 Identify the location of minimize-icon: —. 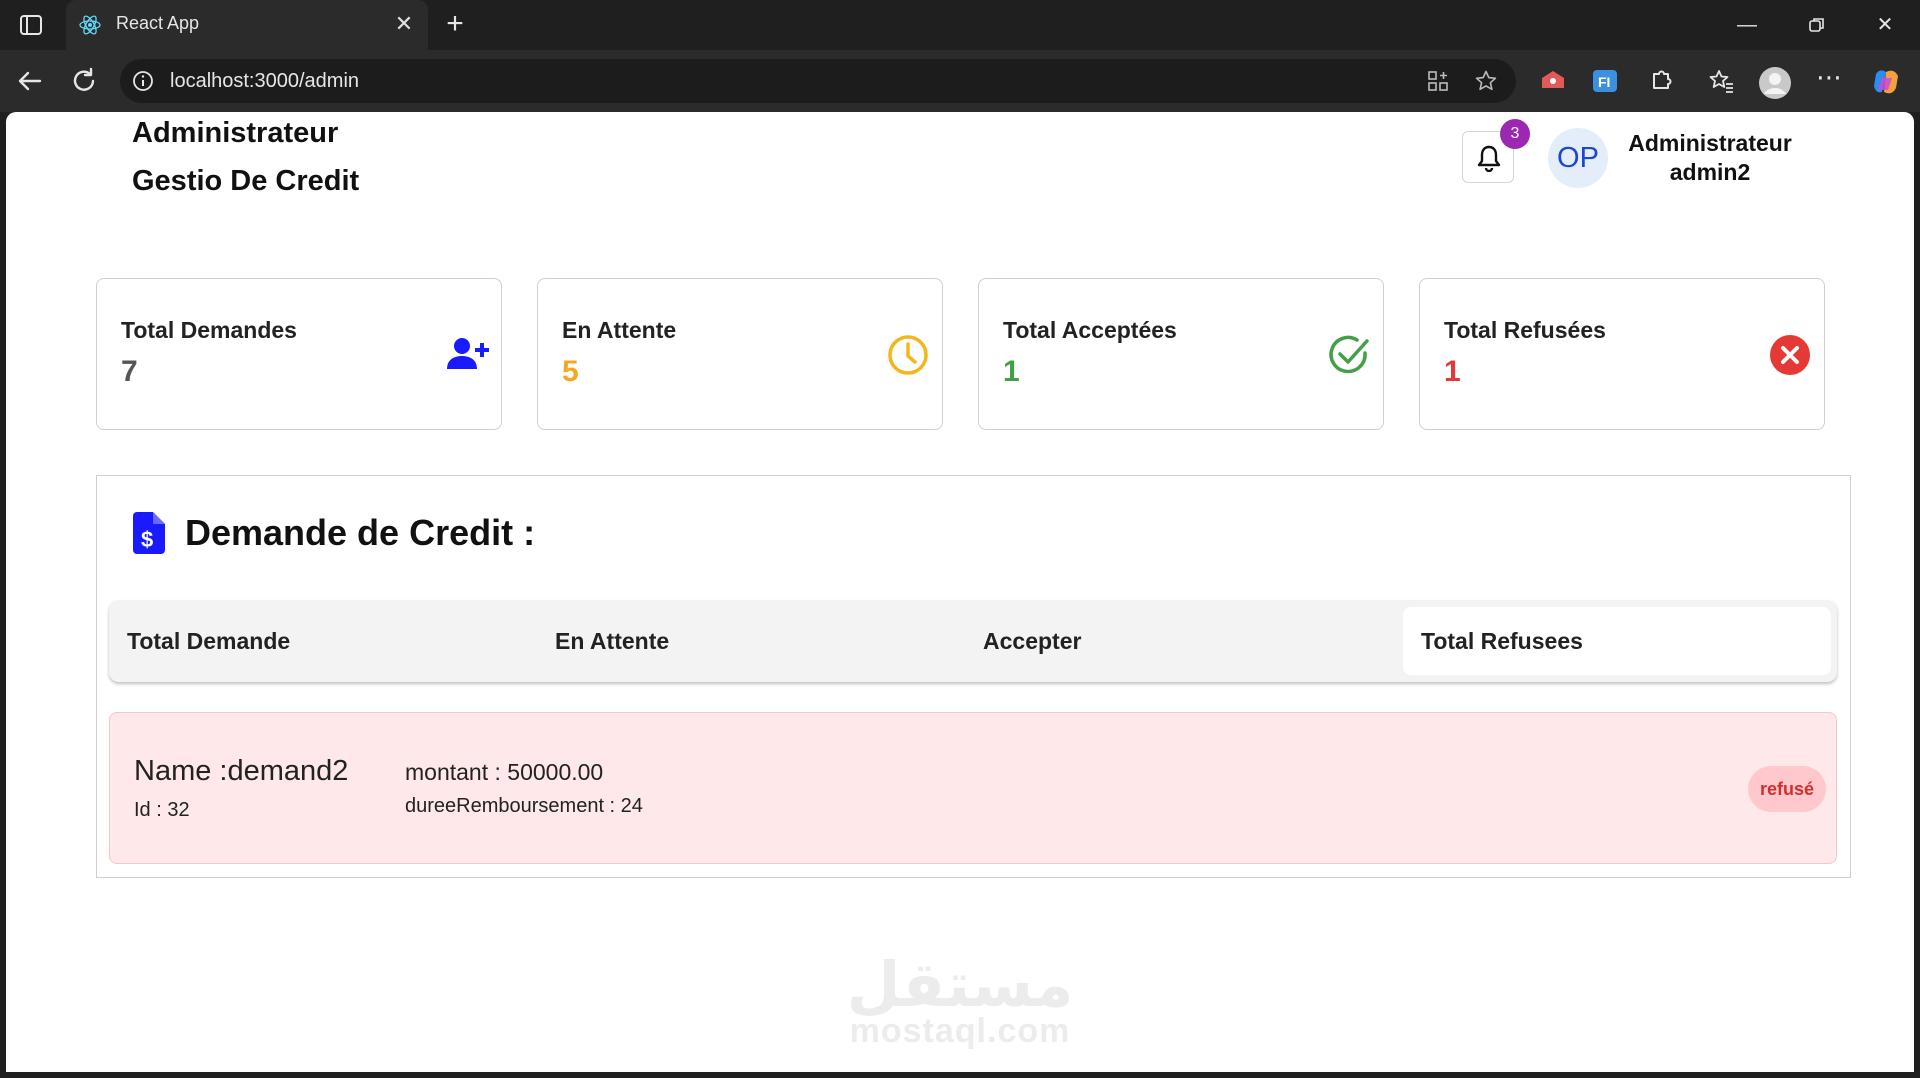
(1747, 25).